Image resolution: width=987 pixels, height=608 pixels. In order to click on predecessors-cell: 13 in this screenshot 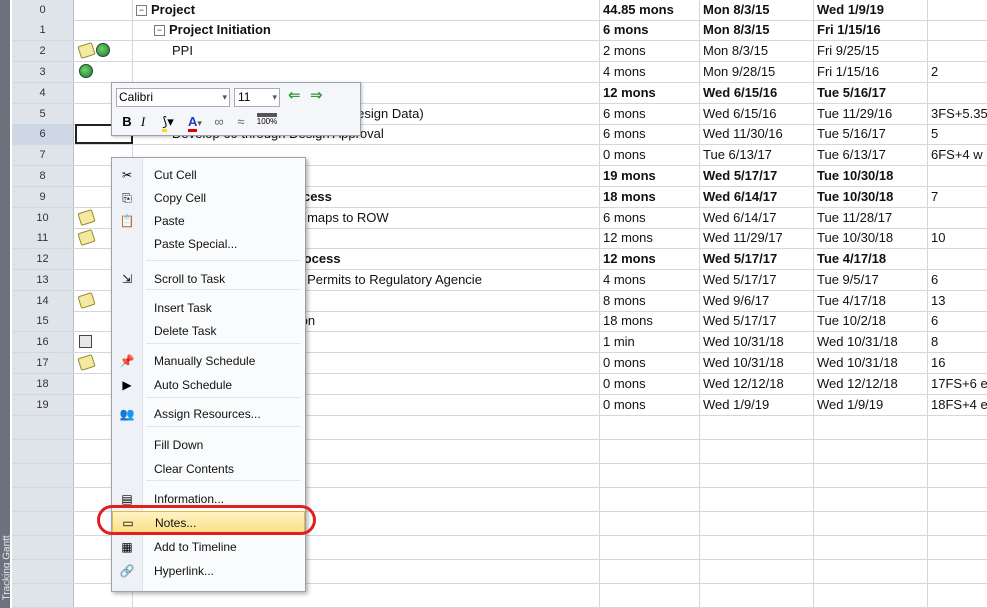, I will do `click(957, 301)`.